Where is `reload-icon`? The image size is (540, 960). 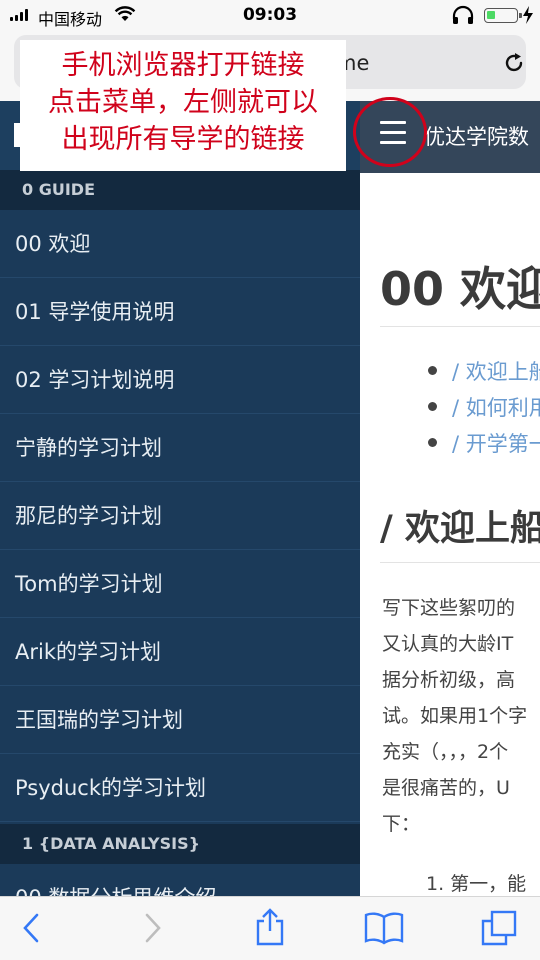
reload-icon is located at coordinates (514, 63).